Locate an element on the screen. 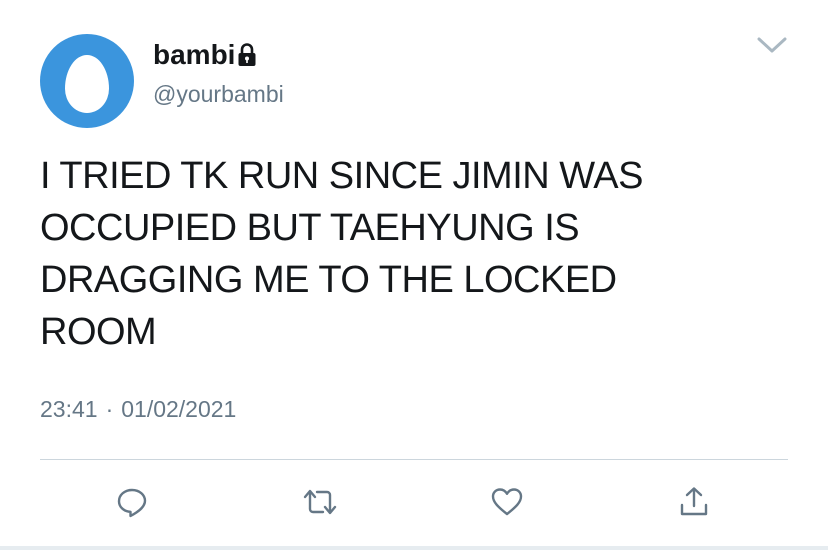 The width and height of the screenshot is (828, 550). like-button is located at coordinates (507, 502).